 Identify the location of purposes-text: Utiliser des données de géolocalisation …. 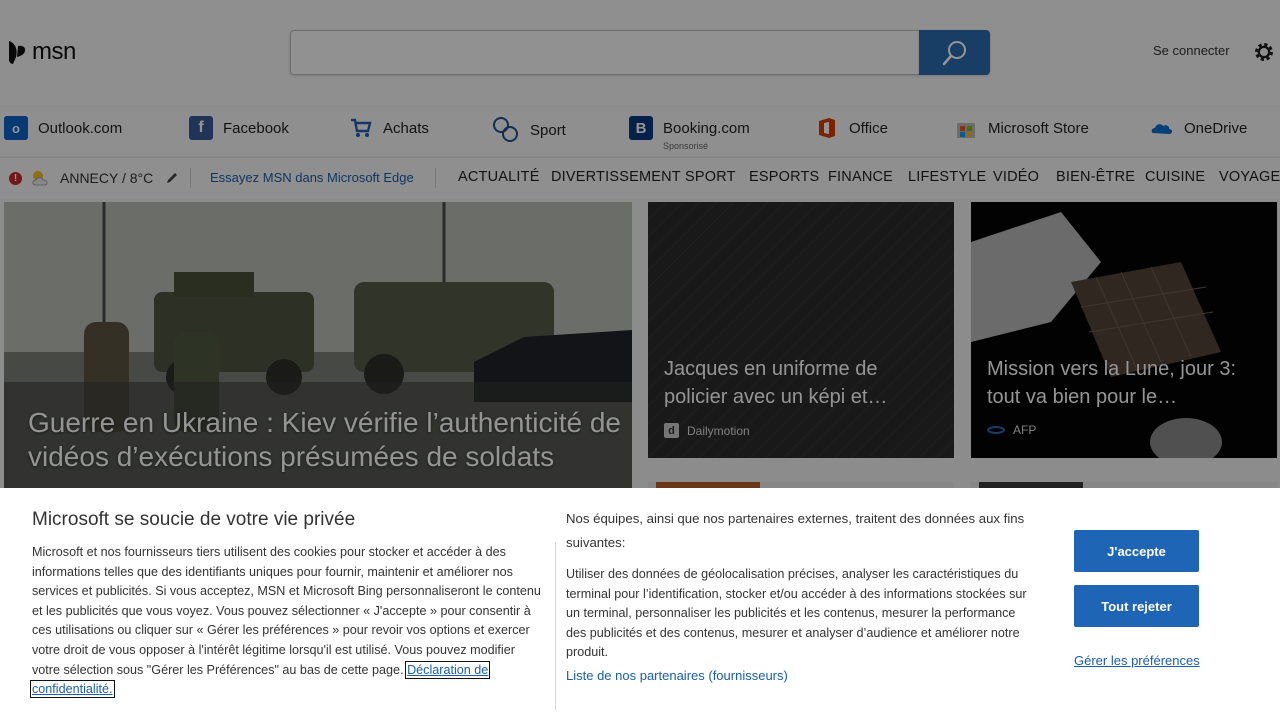
(796, 613).